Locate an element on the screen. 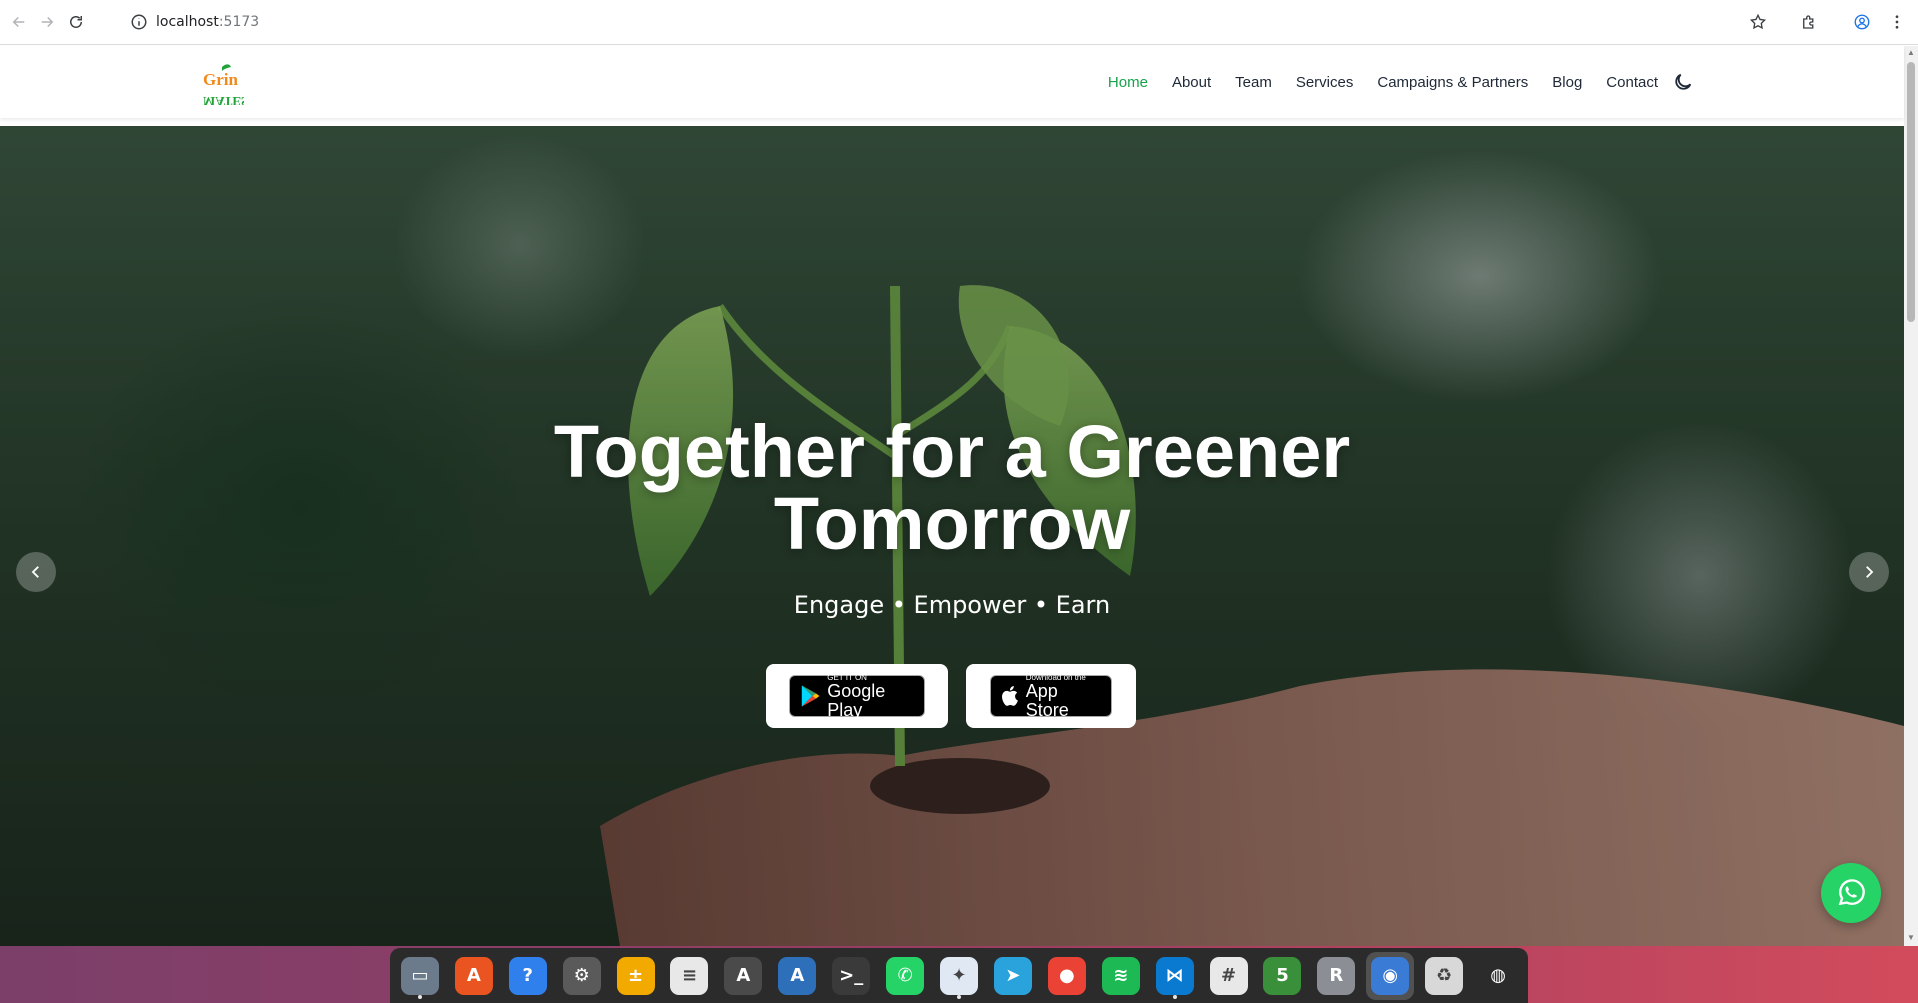 The width and height of the screenshot is (1918, 1003). r-lang-icon: R is located at coordinates (1336, 975).